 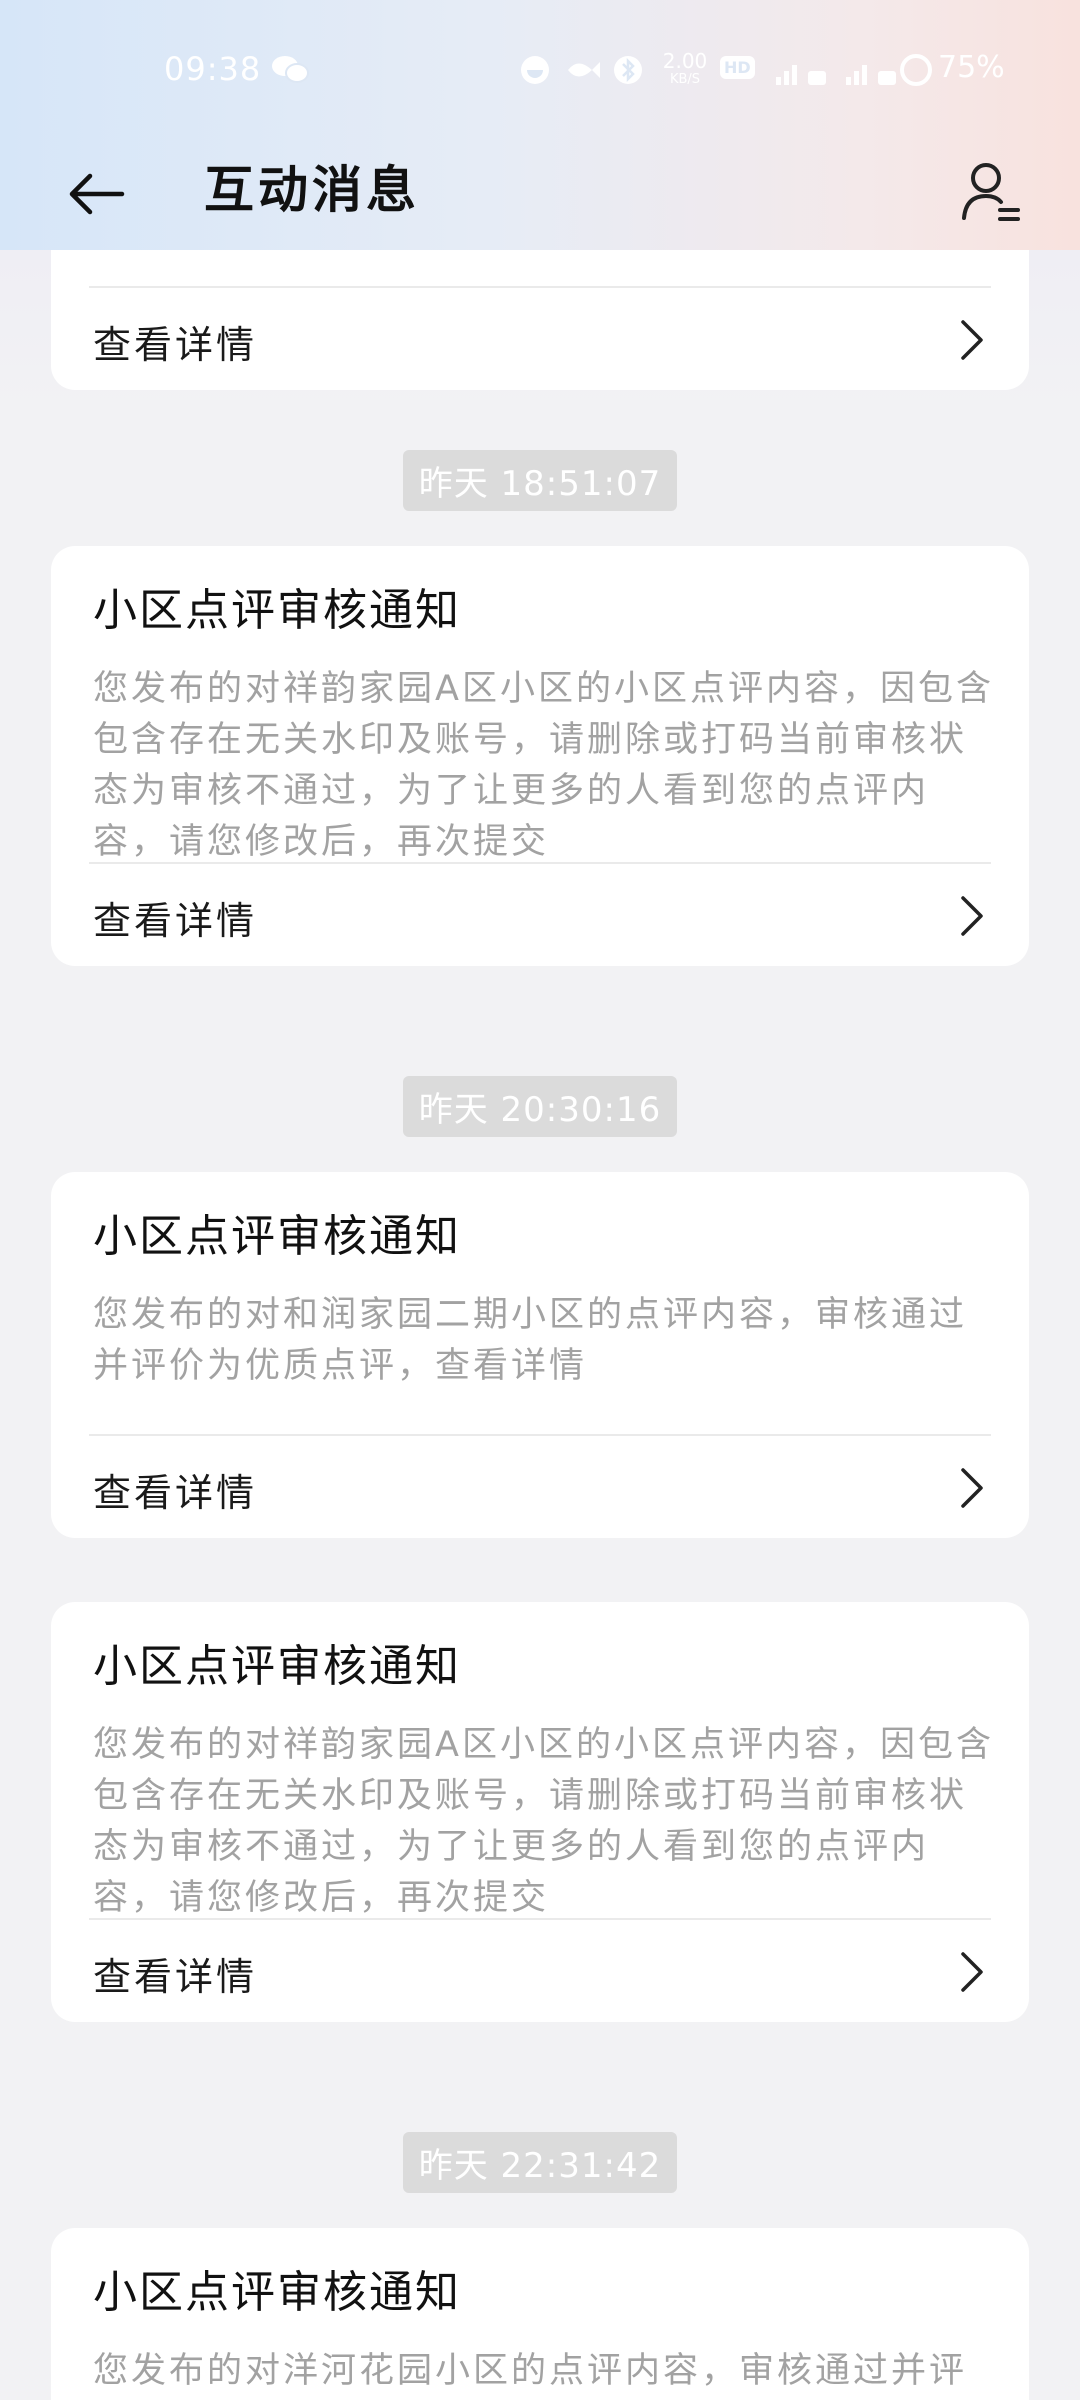 What do you see at coordinates (916, 70) in the screenshot?
I see `battery-icon` at bounding box center [916, 70].